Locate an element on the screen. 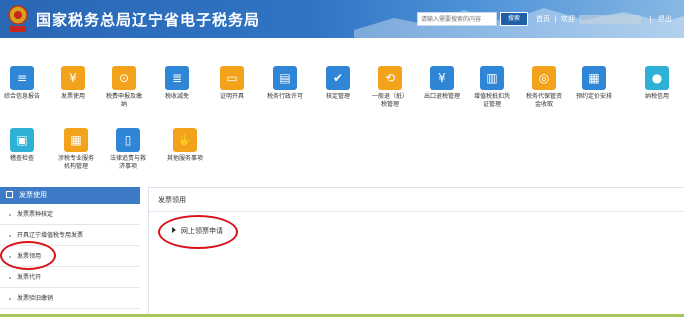 The image size is (684, 317). site-title: 国家税务总局辽宁省电子税务局 is located at coordinates (148, 20).